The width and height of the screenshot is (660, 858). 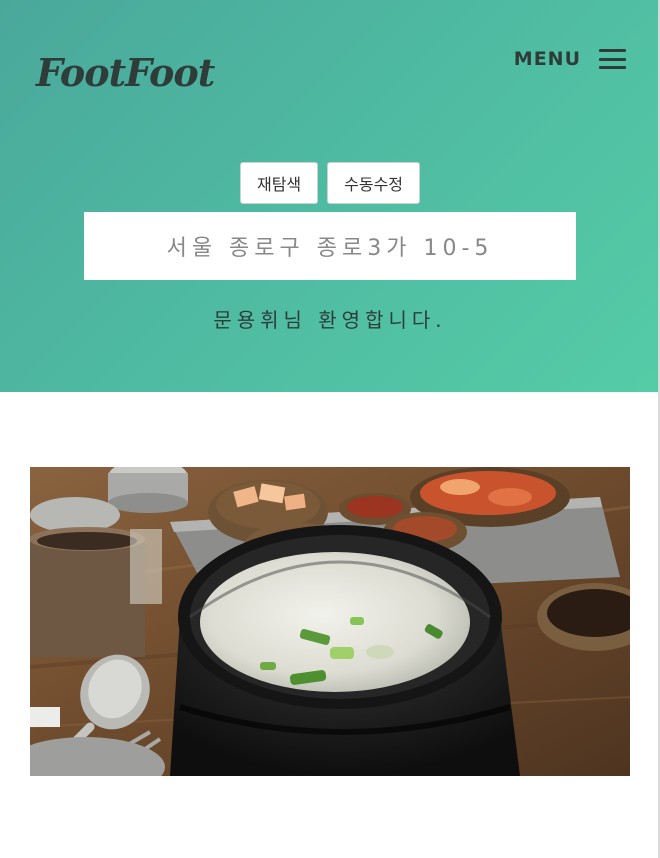 I want to click on address-field-container, so click(x=330, y=246).